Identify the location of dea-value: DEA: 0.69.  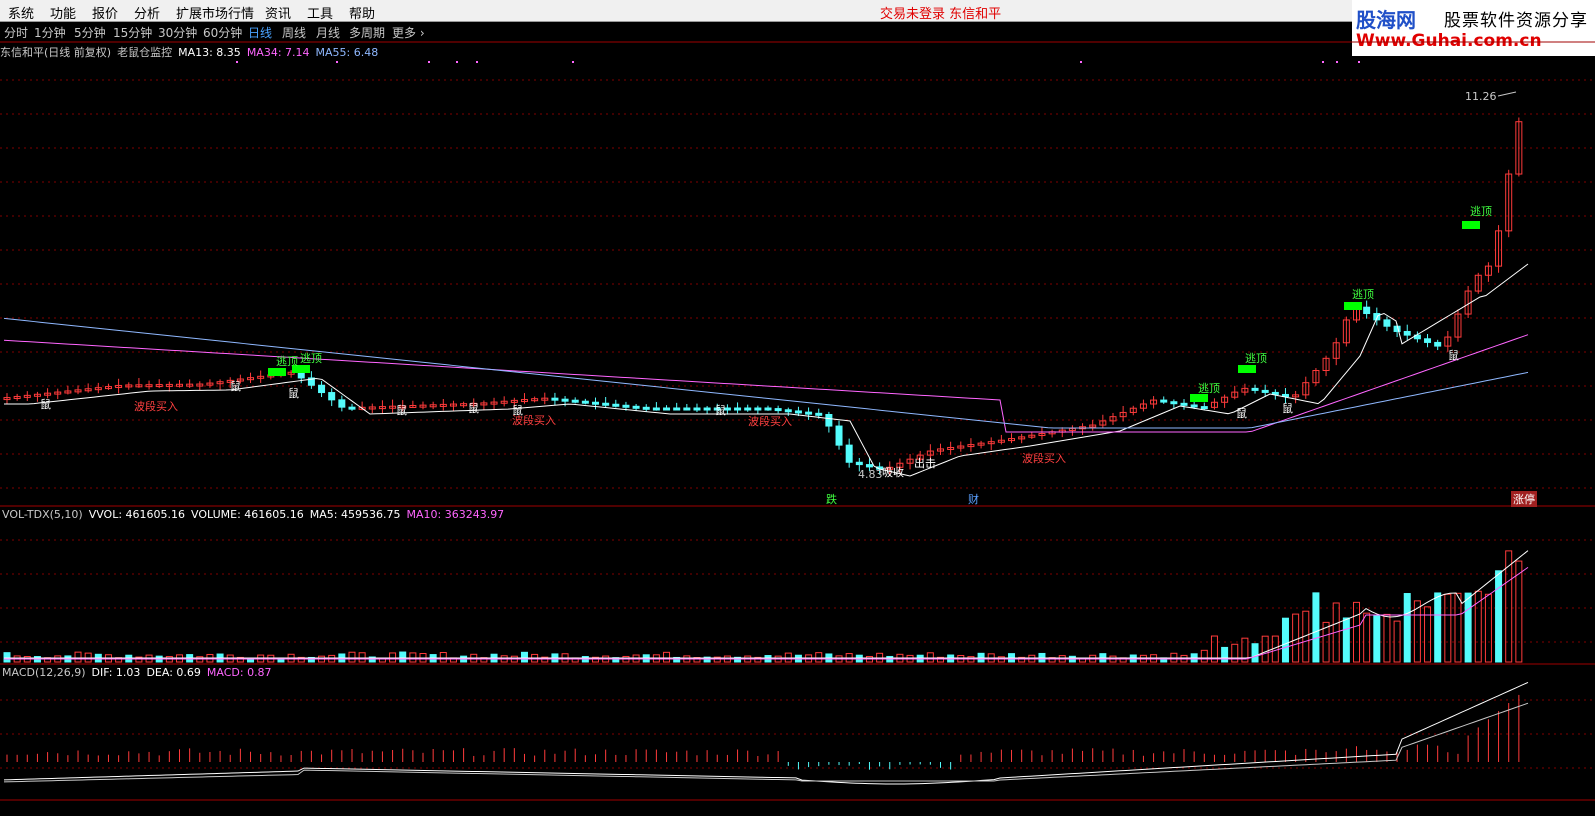
(173, 672).